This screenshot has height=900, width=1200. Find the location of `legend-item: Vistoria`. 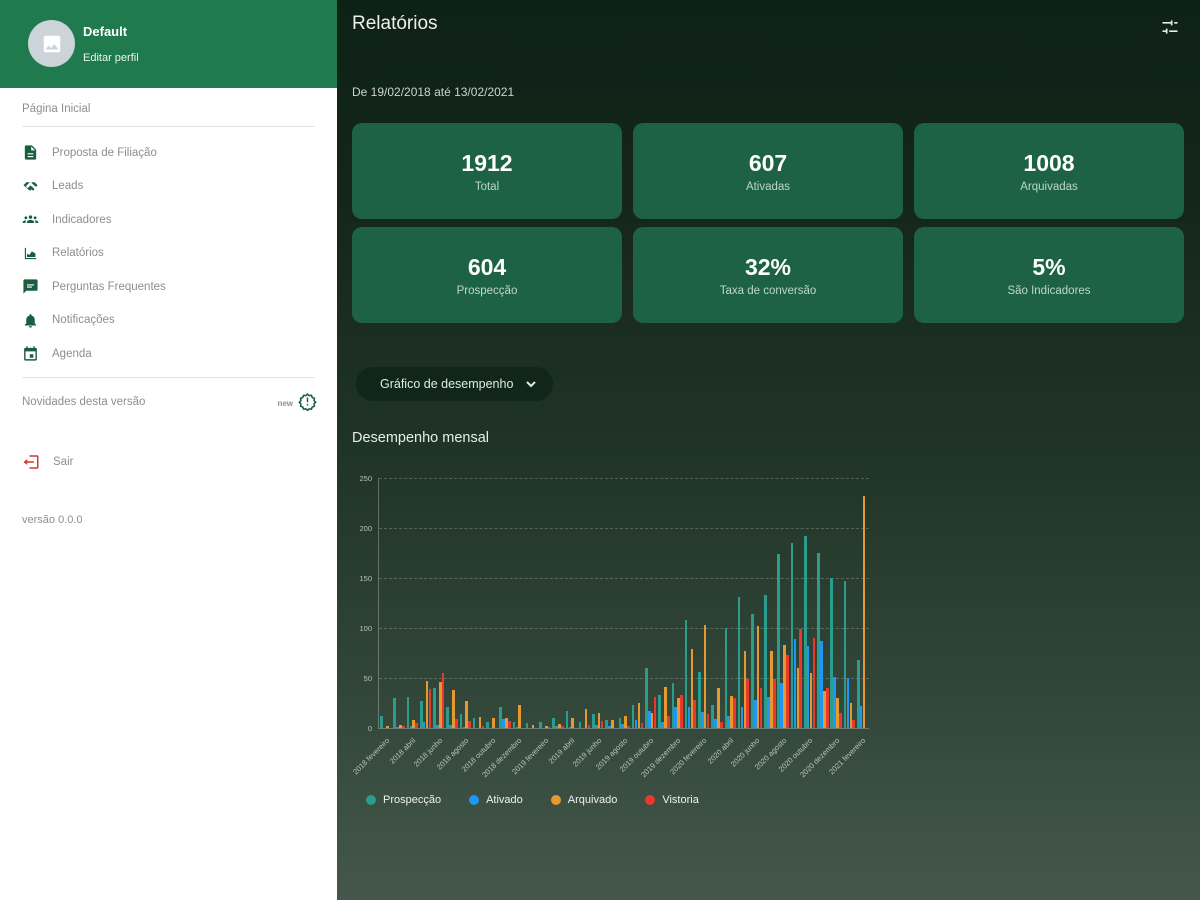

legend-item: Vistoria is located at coordinates (672, 800).